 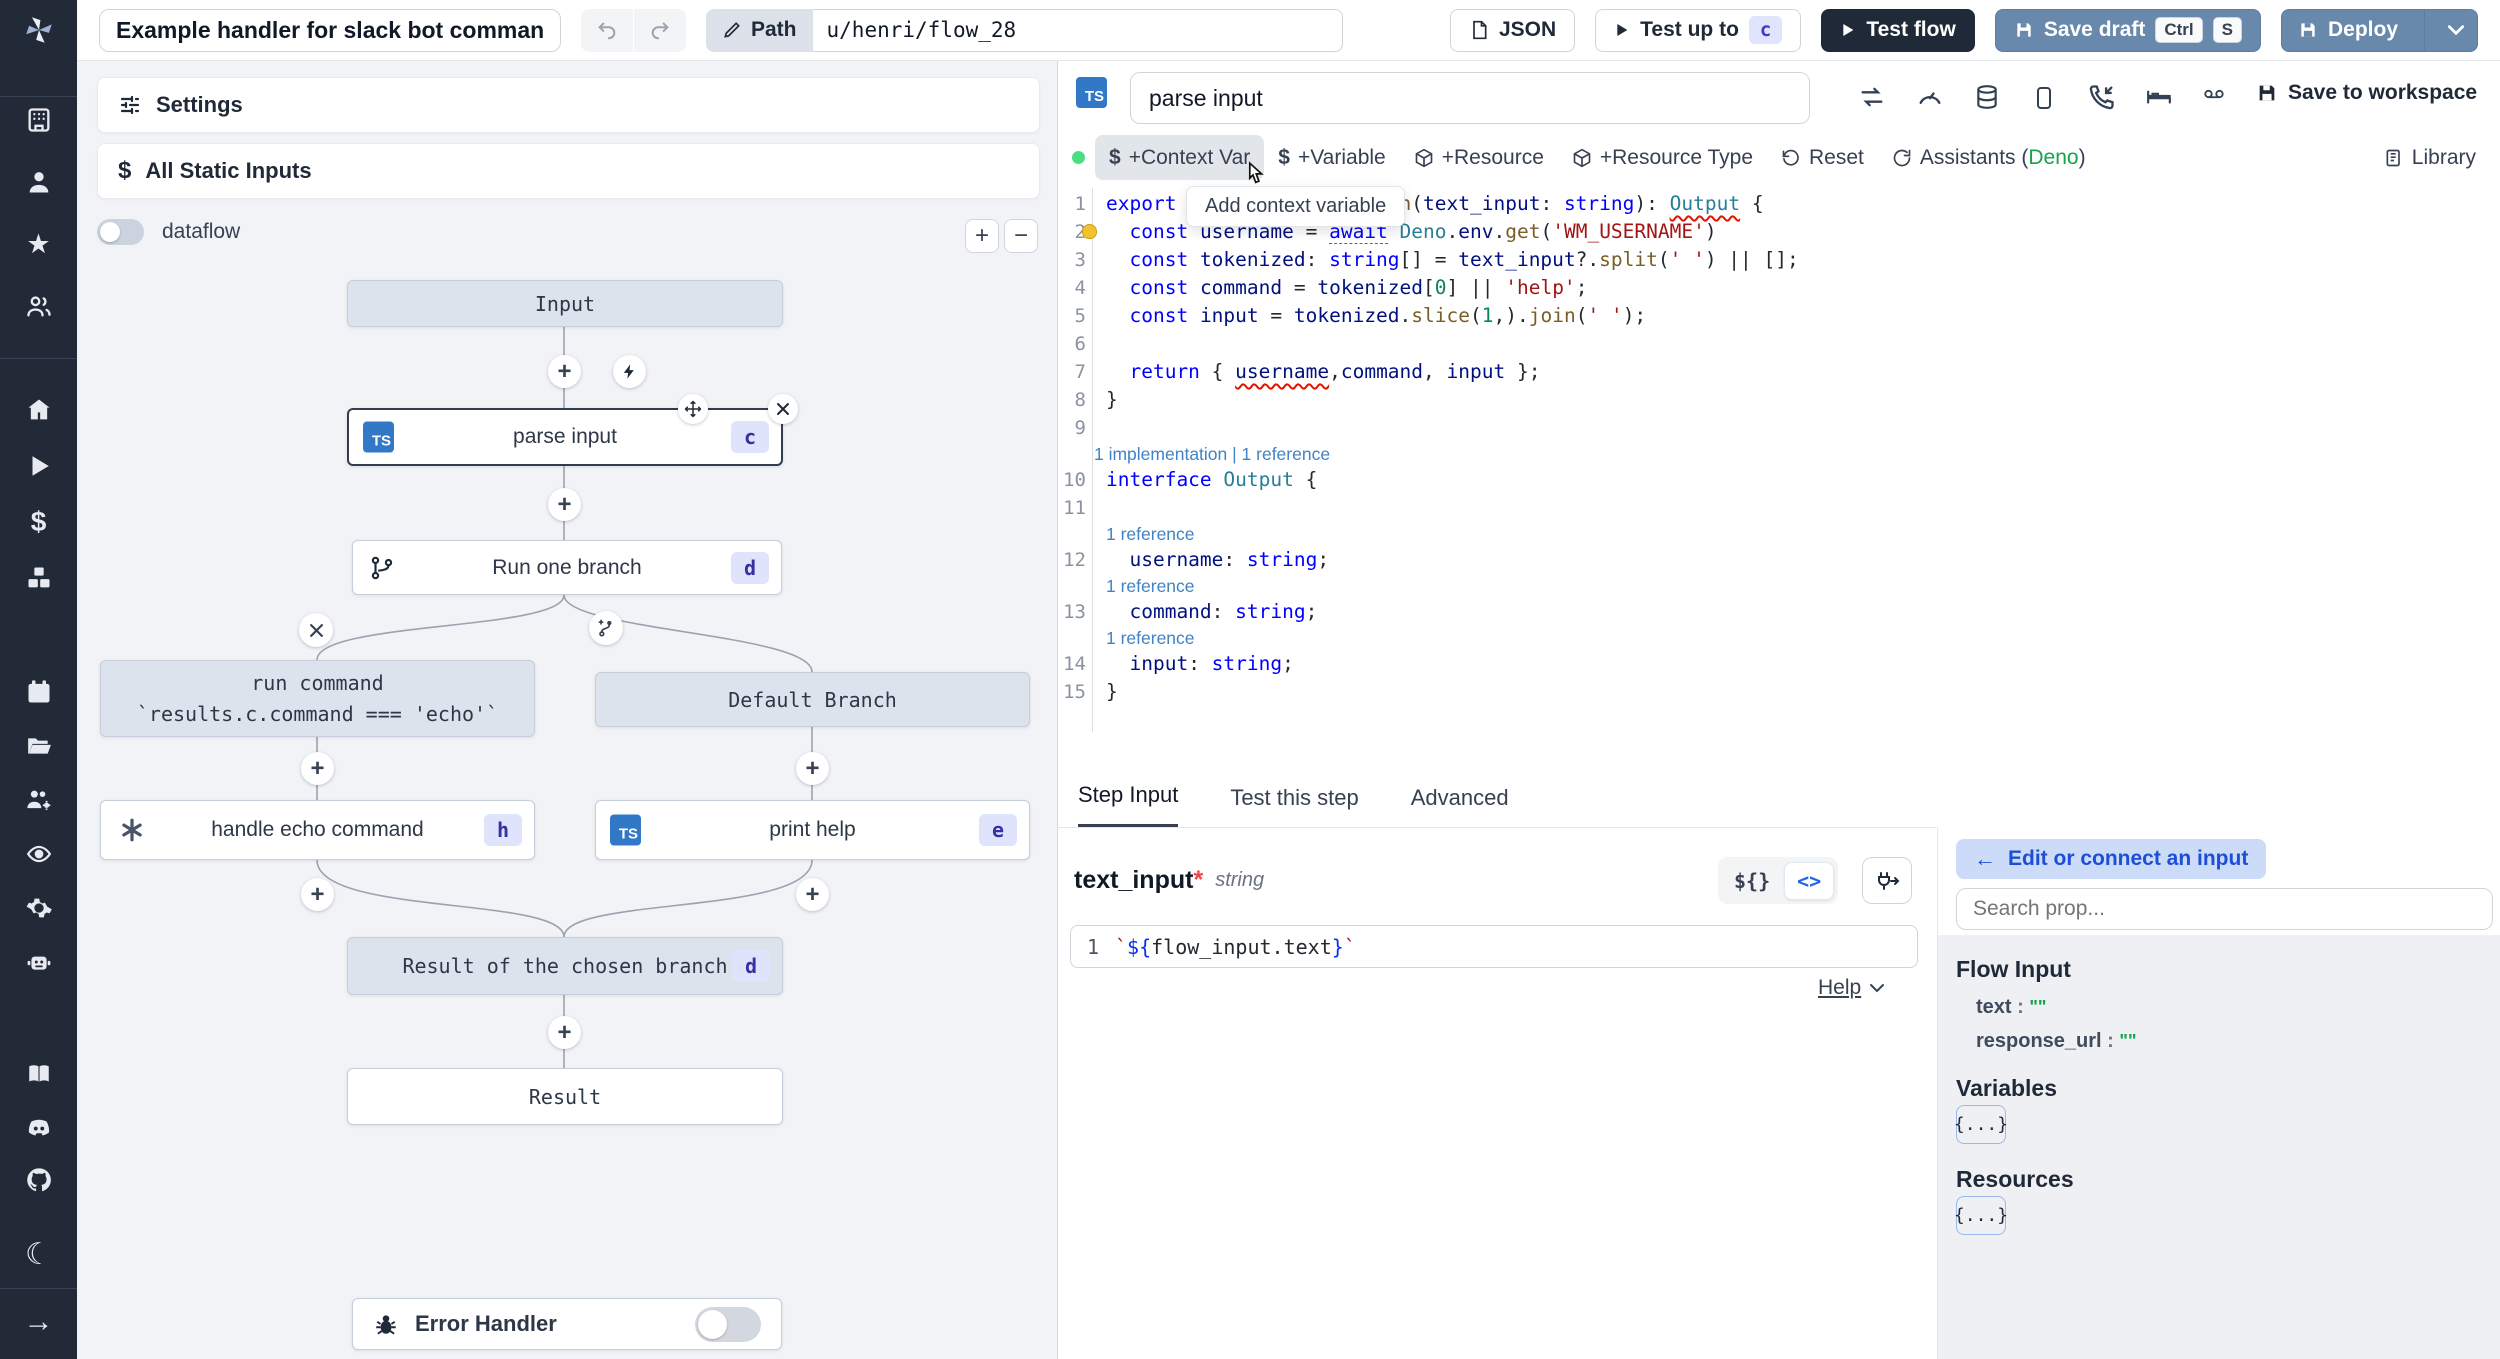 I want to click on flow-node-handle-echo-command: handle echo command h, so click(x=317, y=830).